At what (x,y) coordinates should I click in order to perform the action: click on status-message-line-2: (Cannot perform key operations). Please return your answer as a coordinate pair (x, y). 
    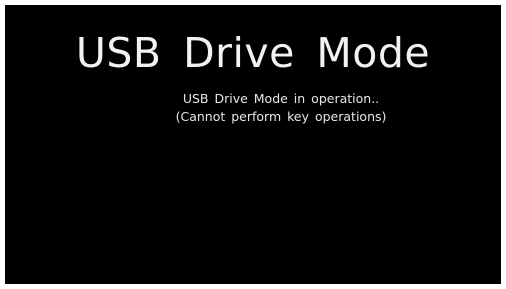
    Looking at the image, I should click on (281, 116).